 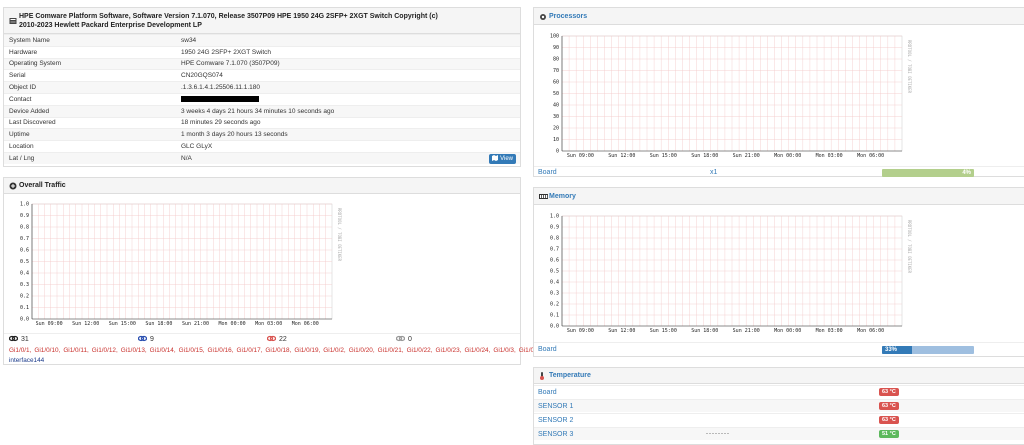 I want to click on y-tick-label: 40, so click(x=556, y=106).